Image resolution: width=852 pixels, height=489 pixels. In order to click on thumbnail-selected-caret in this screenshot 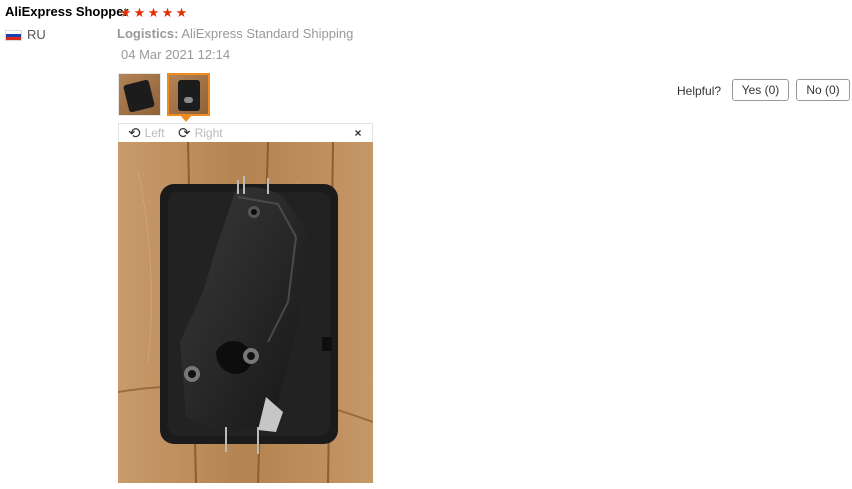, I will do `click(186, 118)`.